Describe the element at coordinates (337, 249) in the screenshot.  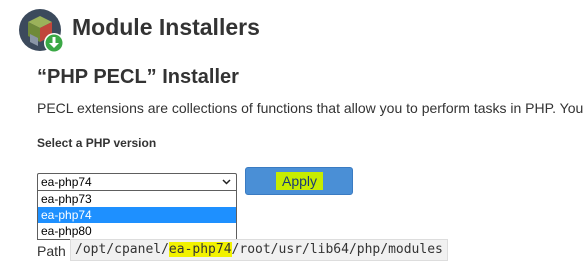
I see `path-suffix: /root/usr/lib64/php/modules` at that location.